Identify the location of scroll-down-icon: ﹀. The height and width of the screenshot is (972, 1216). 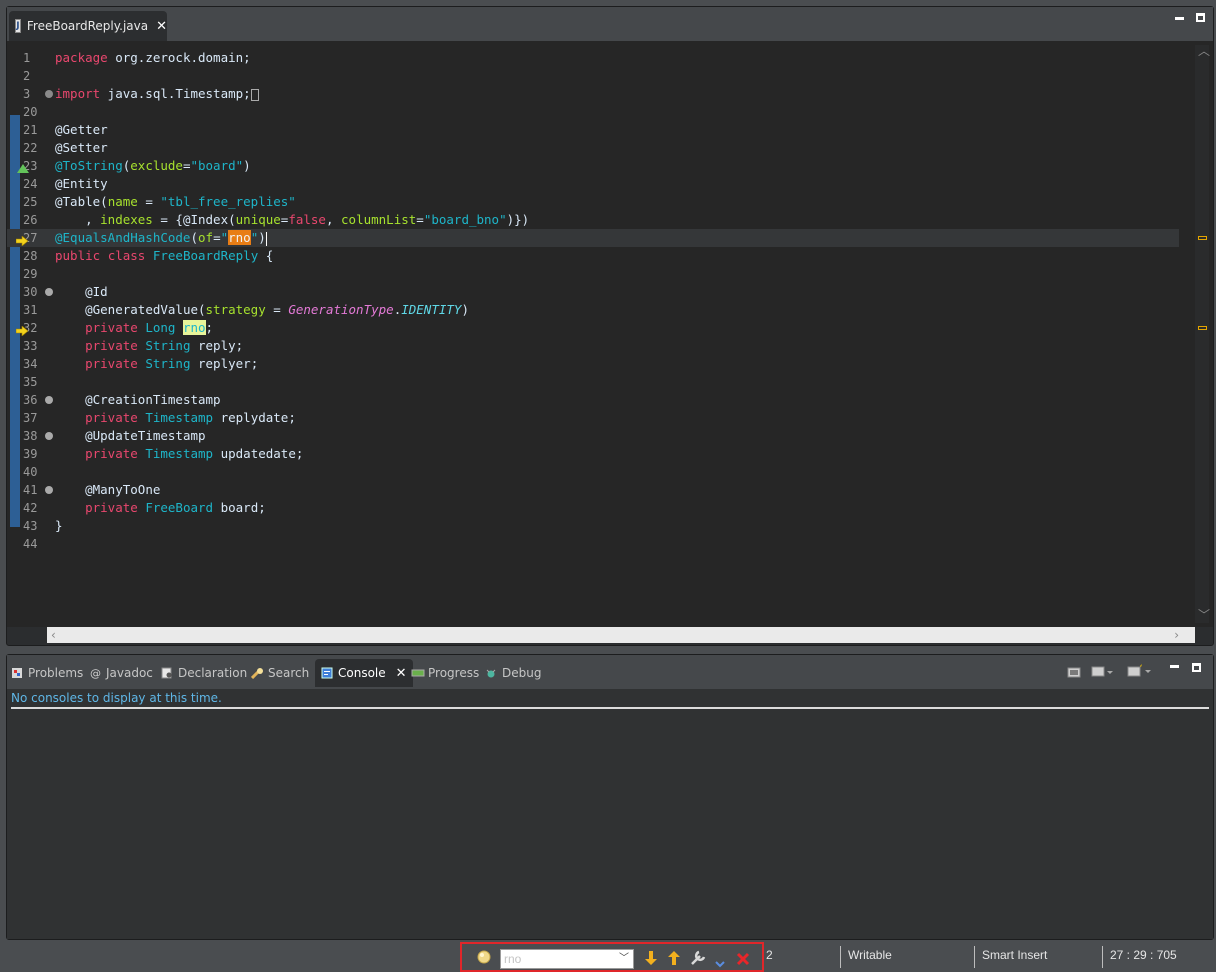
(1204, 615).